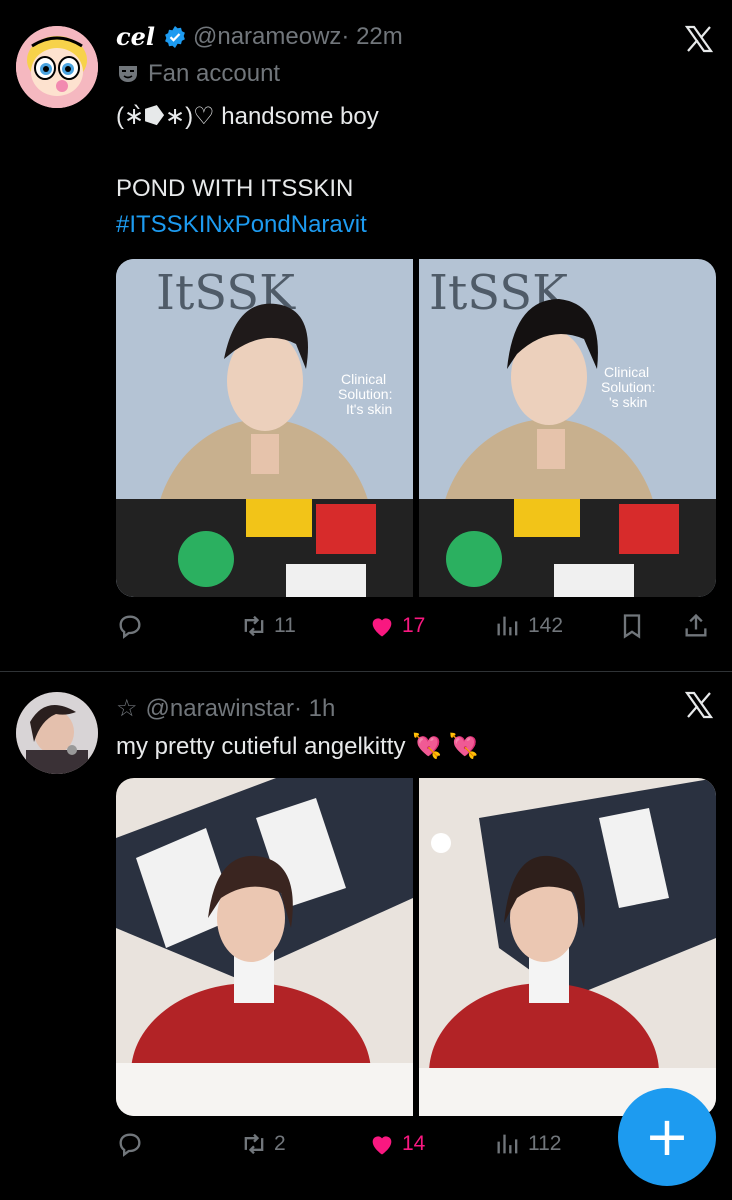  I want to click on svg-text: It's skin, so click(369, 409).